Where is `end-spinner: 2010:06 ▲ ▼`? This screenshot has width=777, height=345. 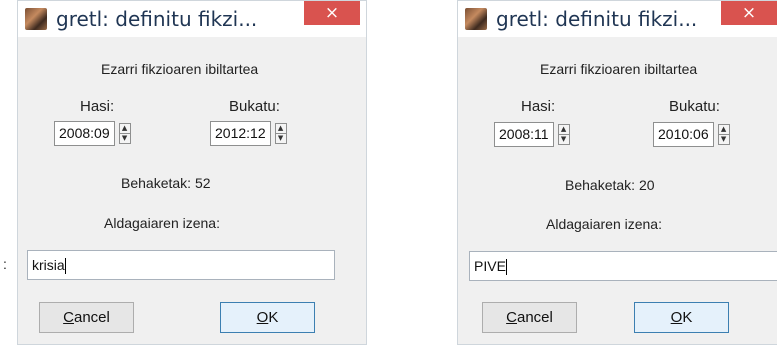 end-spinner: 2010:06 ▲ ▼ is located at coordinates (691, 134).